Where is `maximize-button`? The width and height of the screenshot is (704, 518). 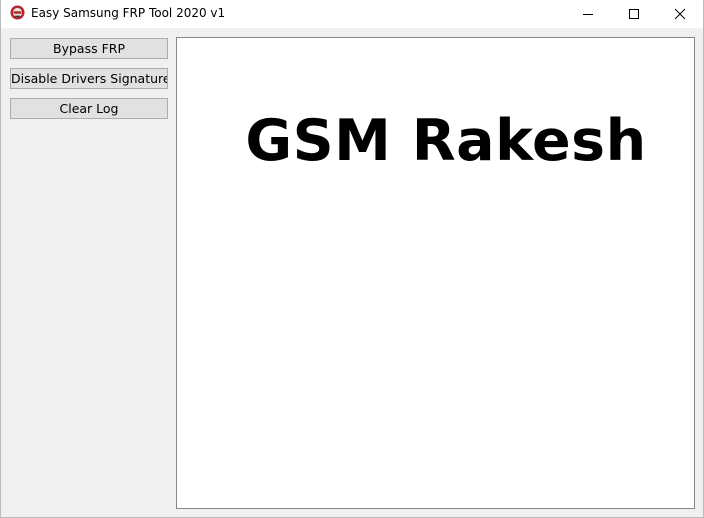 maximize-button is located at coordinates (634, 14).